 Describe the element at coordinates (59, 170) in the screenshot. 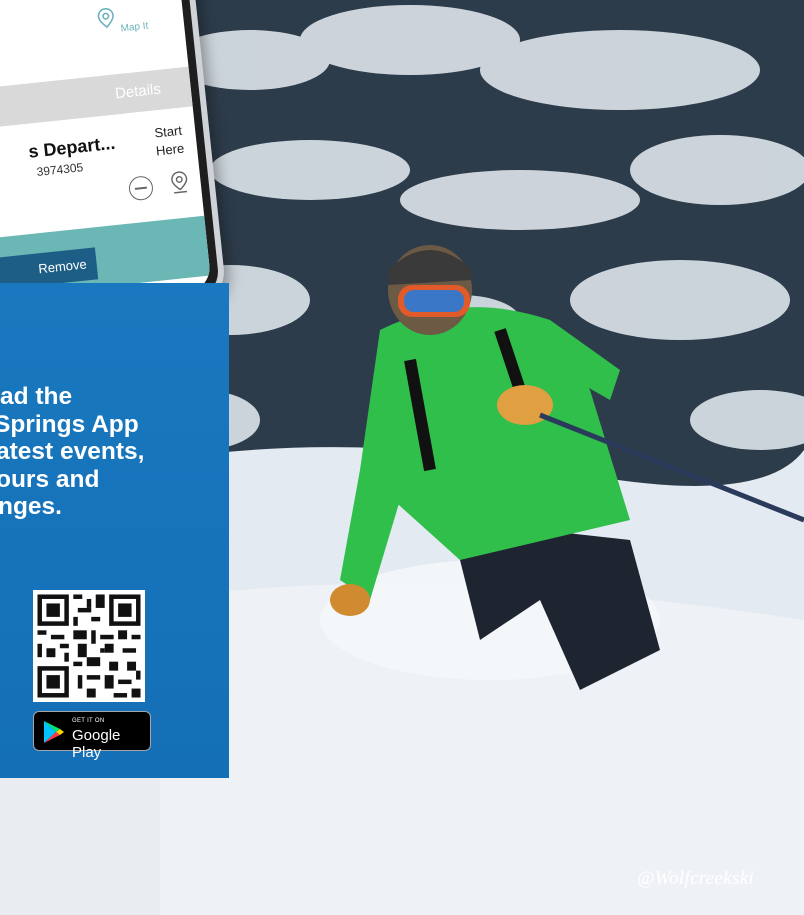

I see `list-item-phone: 3974305` at that location.